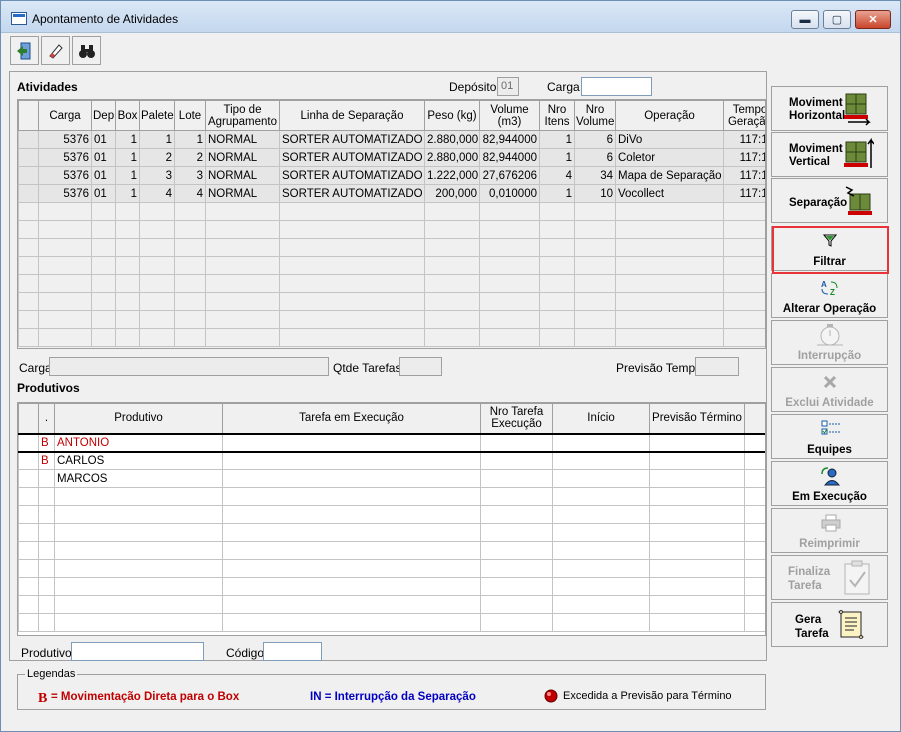 The image size is (901, 732). What do you see at coordinates (86, 50) in the screenshot?
I see `search-button` at bounding box center [86, 50].